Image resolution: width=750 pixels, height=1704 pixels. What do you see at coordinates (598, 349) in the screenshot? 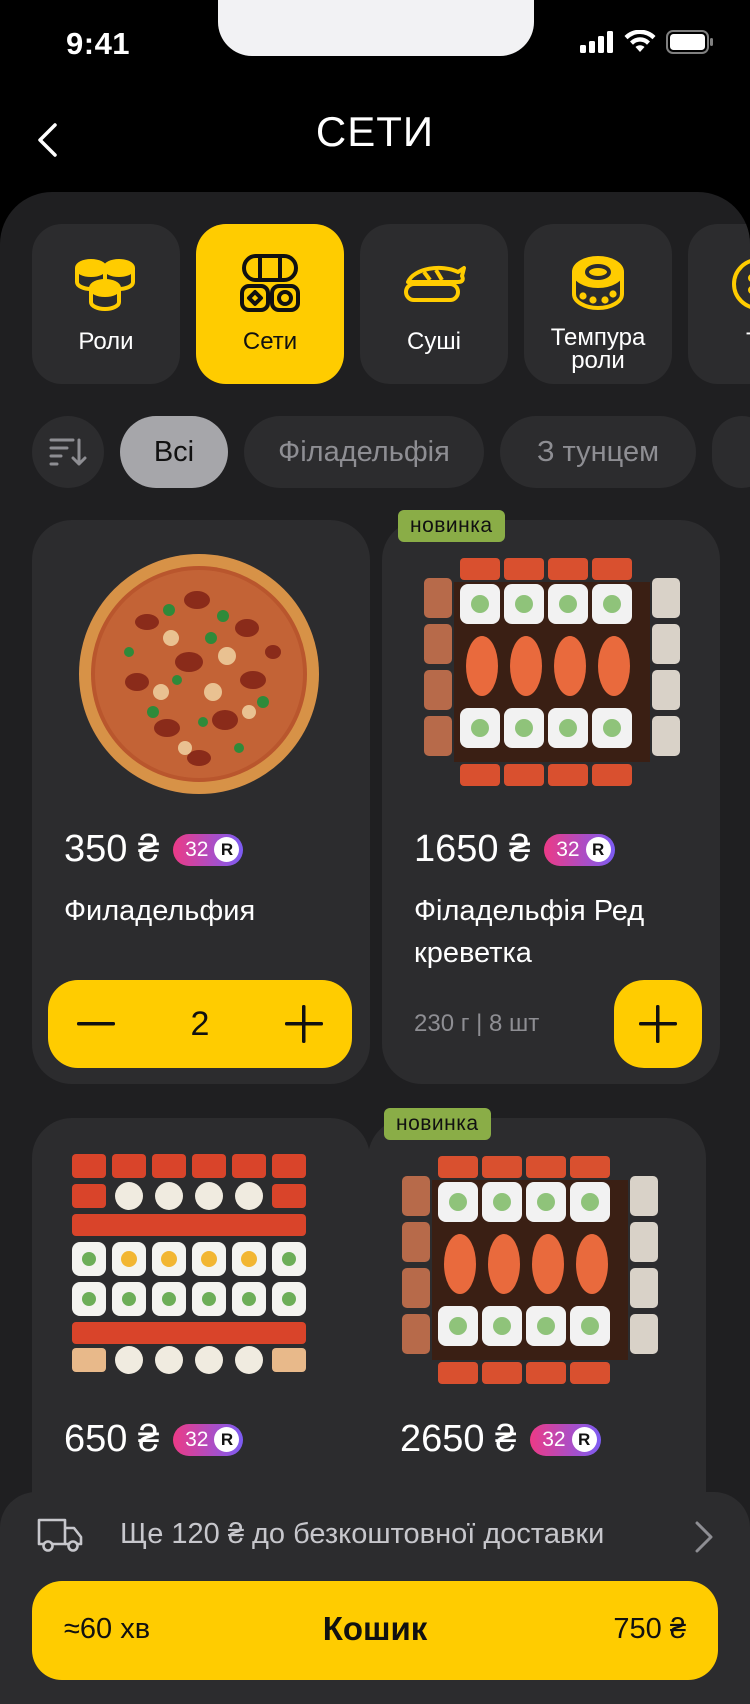
I see `category-label: Темпура роли` at bounding box center [598, 349].